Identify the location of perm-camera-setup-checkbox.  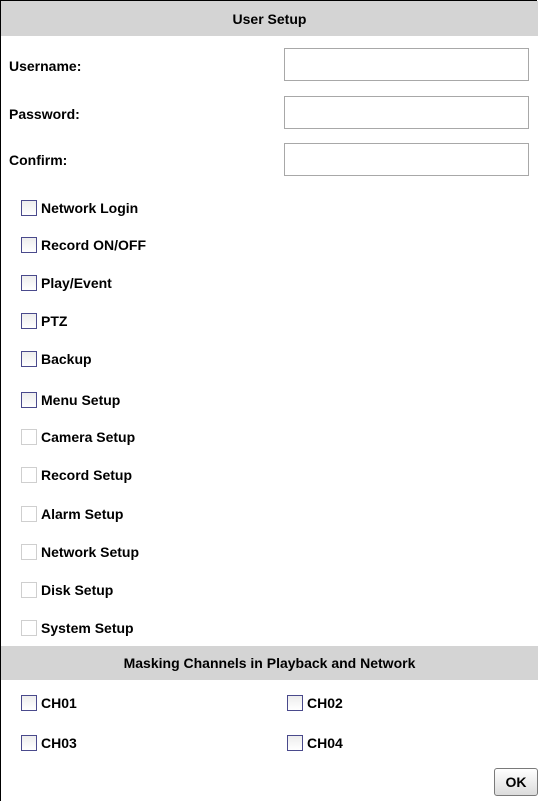
(29, 437).